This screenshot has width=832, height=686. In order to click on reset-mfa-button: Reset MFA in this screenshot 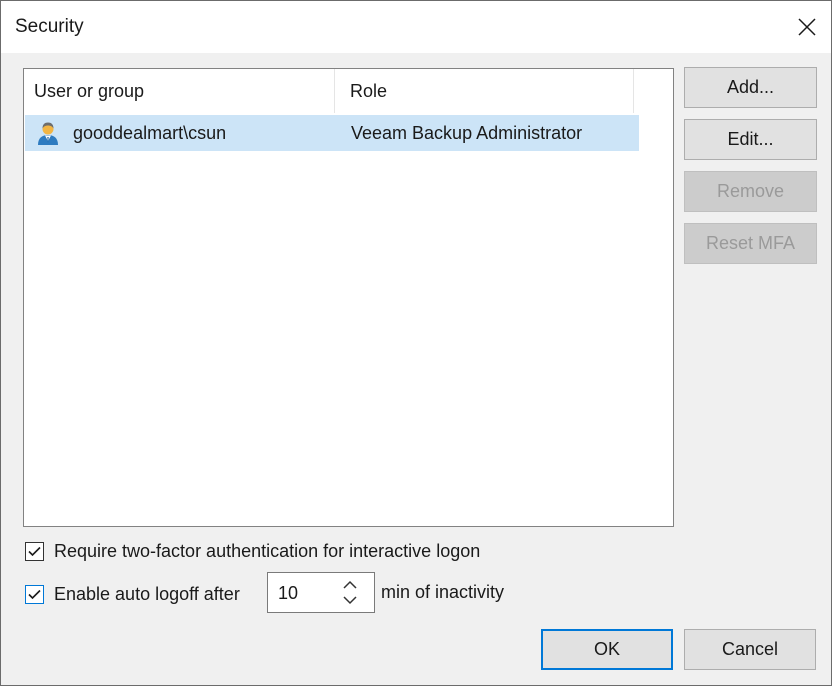, I will do `click(750, 243)`.